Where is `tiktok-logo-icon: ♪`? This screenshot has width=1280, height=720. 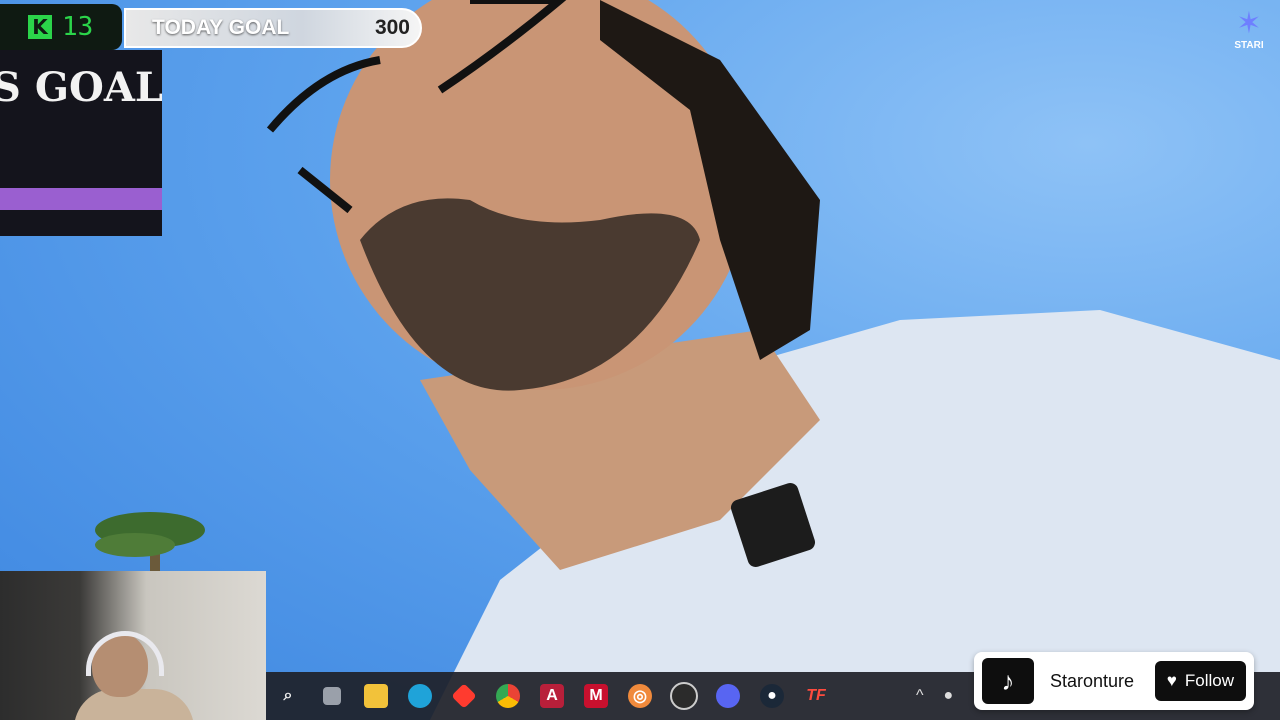 tiktok-logo-icon: ♪ is located at coordinates (1008, 681).